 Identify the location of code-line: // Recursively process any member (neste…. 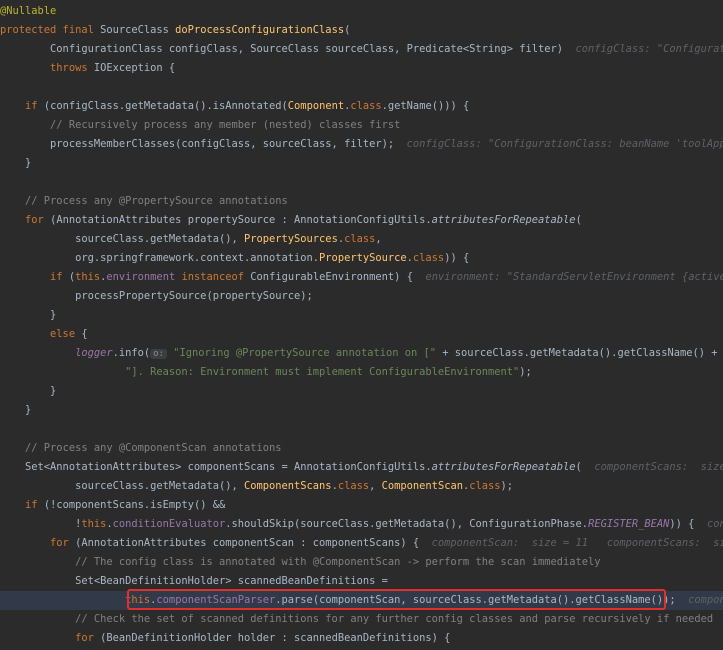
(361, 125).